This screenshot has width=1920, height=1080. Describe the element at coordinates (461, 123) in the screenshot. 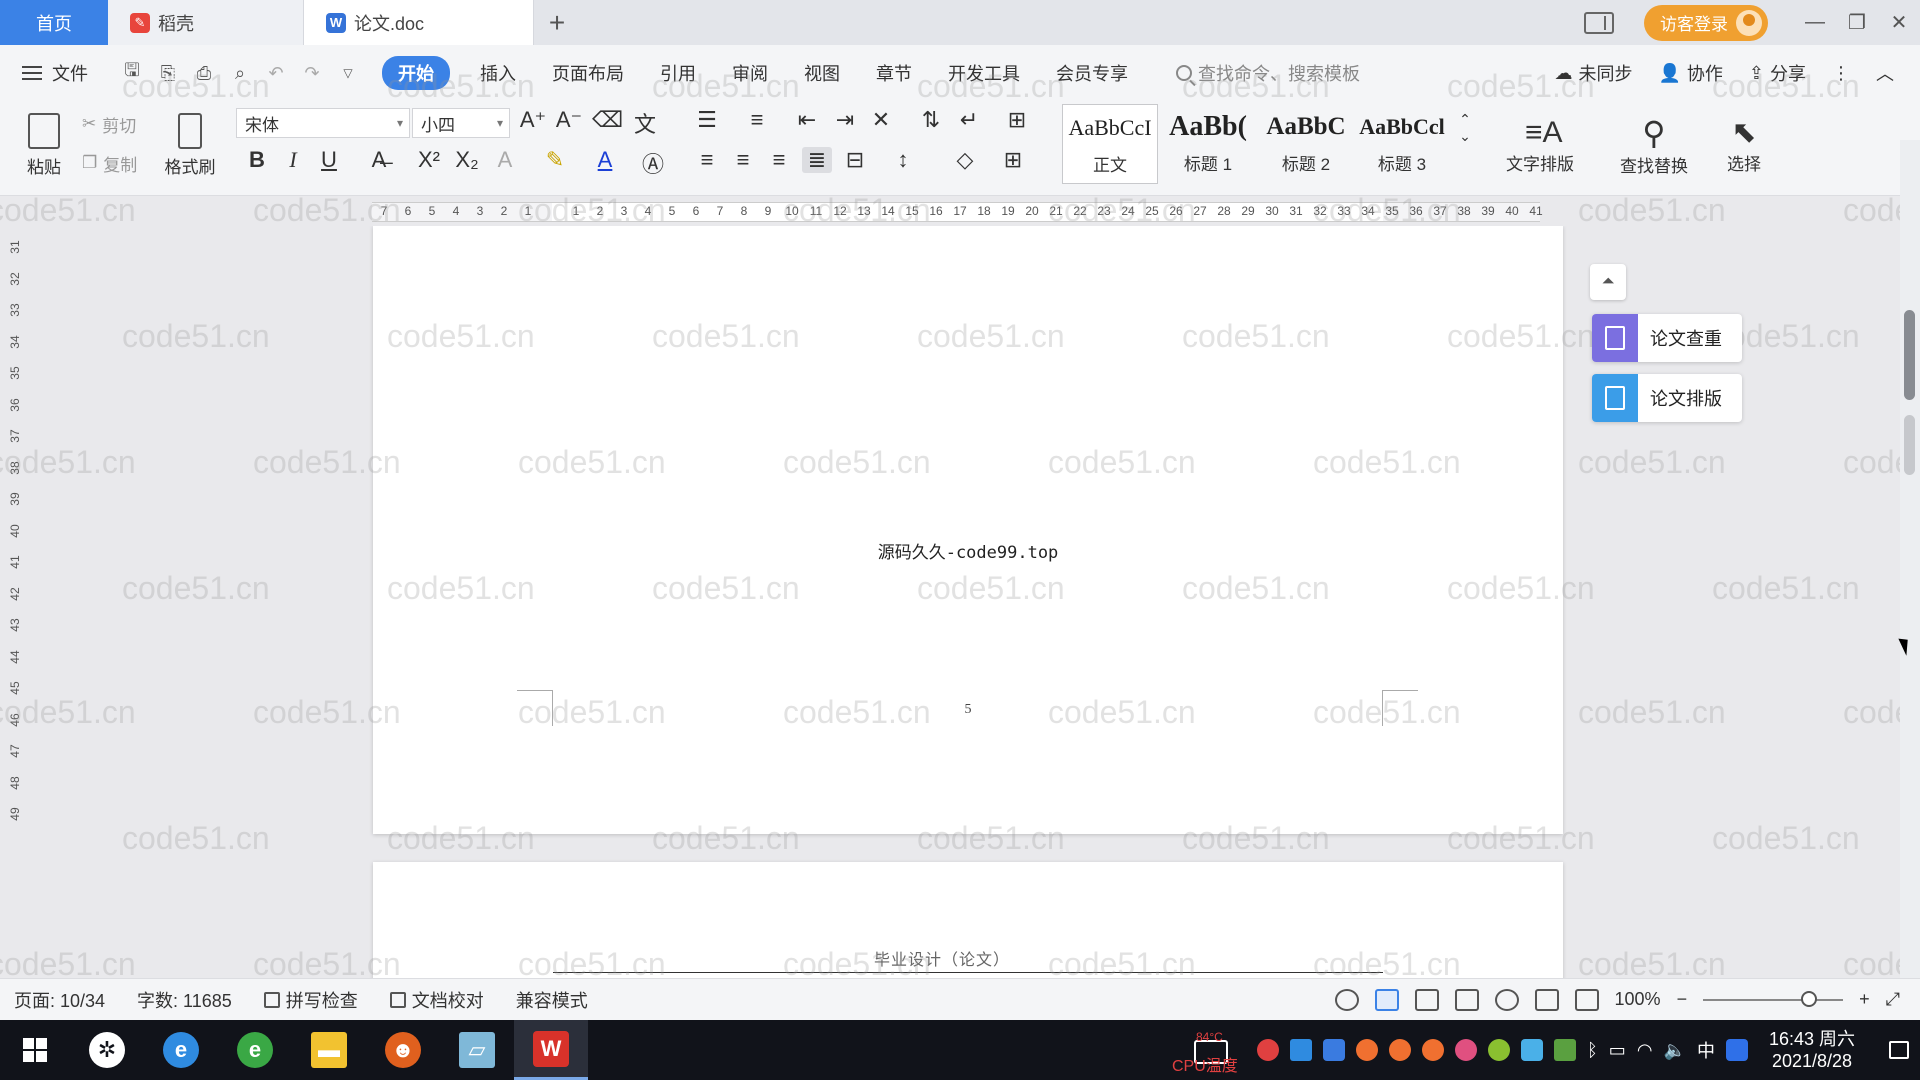

I see `font-size-select: 小四` at that location.